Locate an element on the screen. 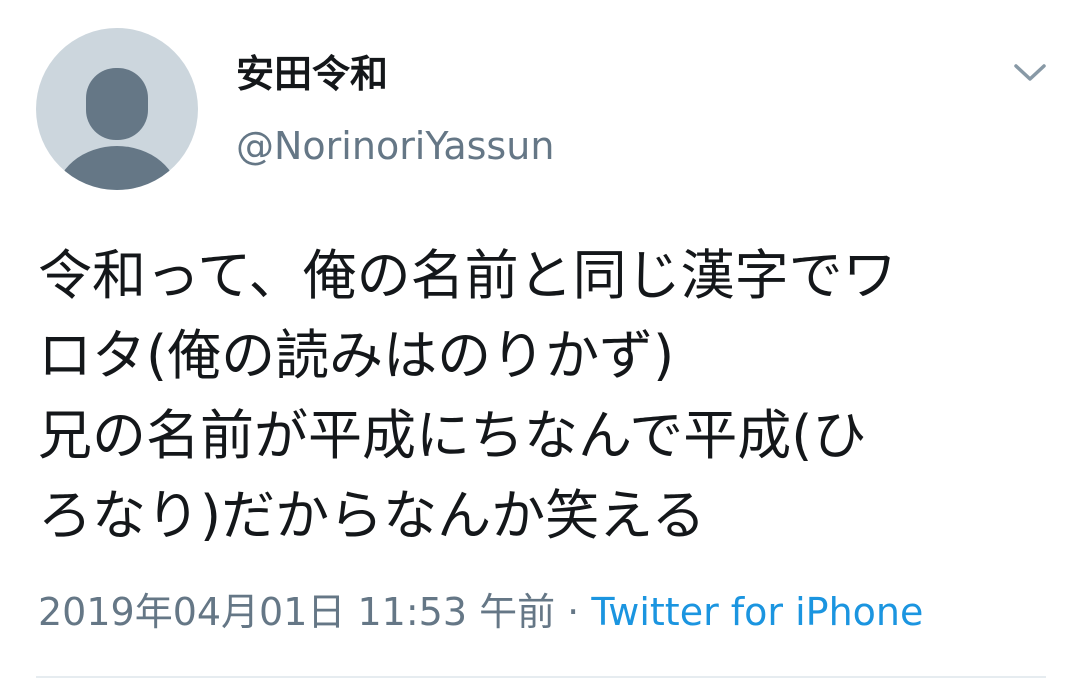 Image resolution: width=1080 pixels, height=680 pixels. avatar is located at coordinates (117, 109).